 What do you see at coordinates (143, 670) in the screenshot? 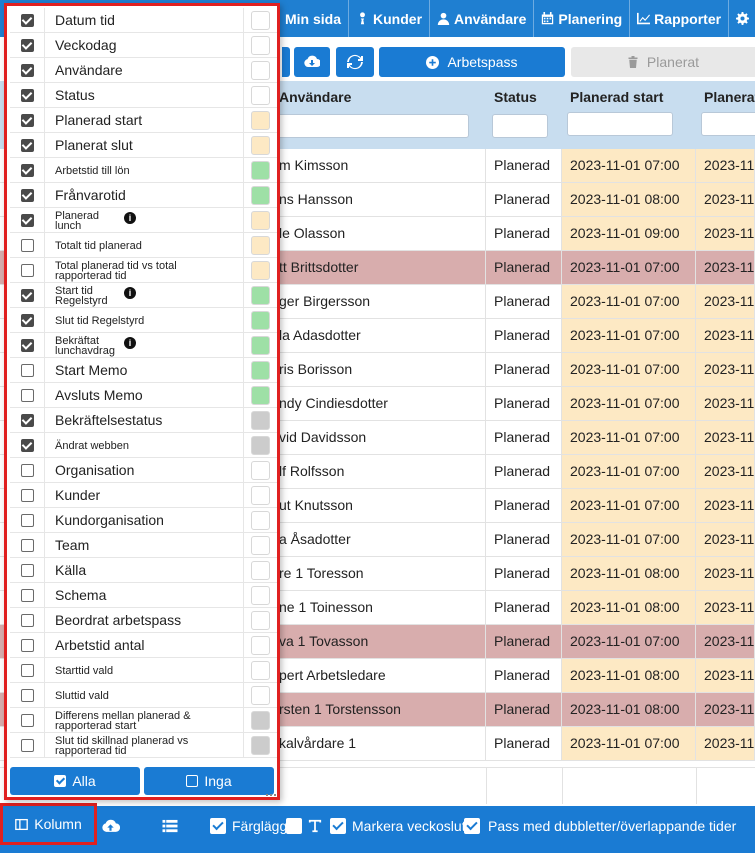
I see `column-option: Starttid vald` at bounding box center [143, 670].